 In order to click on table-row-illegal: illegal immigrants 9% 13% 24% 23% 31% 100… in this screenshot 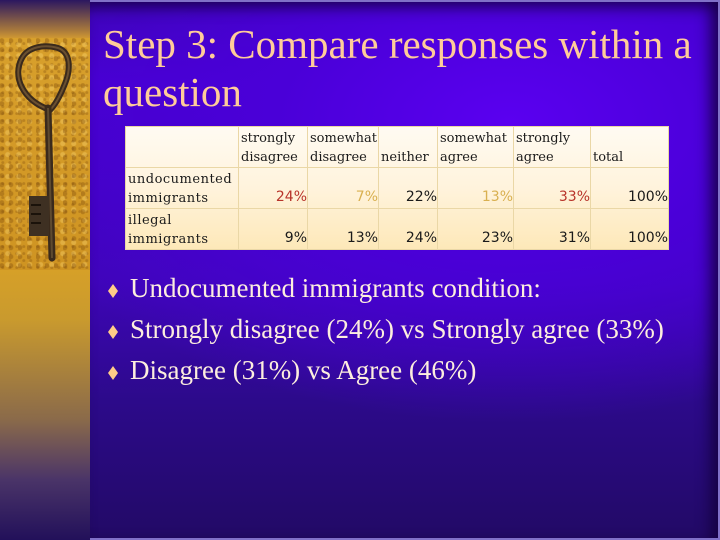, I will do `click(397, 229)`.